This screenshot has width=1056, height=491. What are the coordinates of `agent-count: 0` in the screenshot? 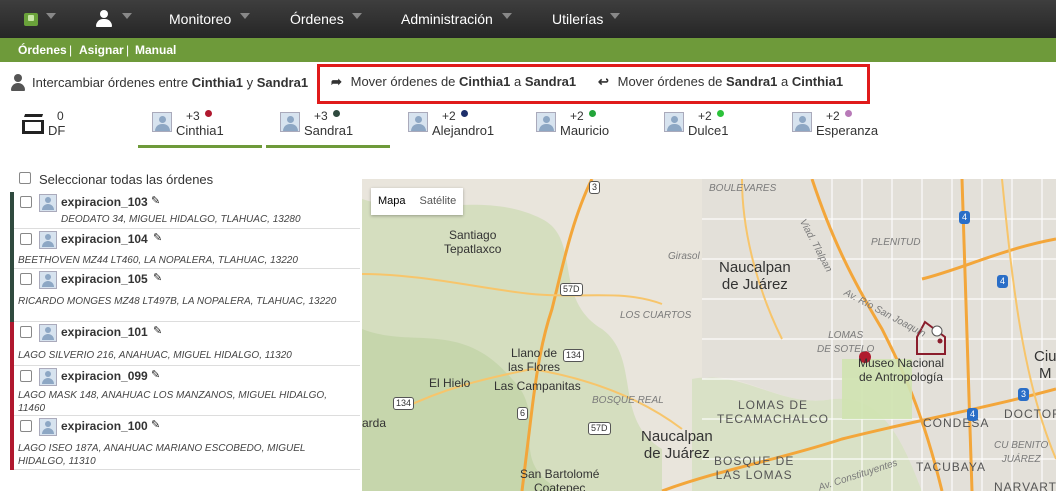 It's located at (60, 116).